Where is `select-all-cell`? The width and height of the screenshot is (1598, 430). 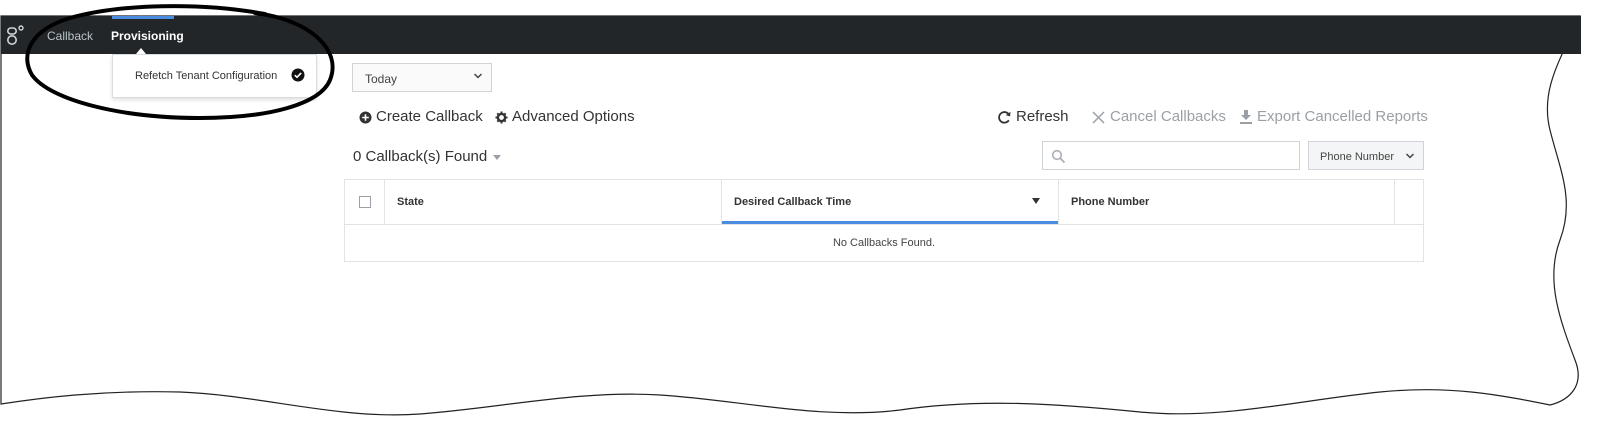 select-all-cell is located at coordinates (365, 202).